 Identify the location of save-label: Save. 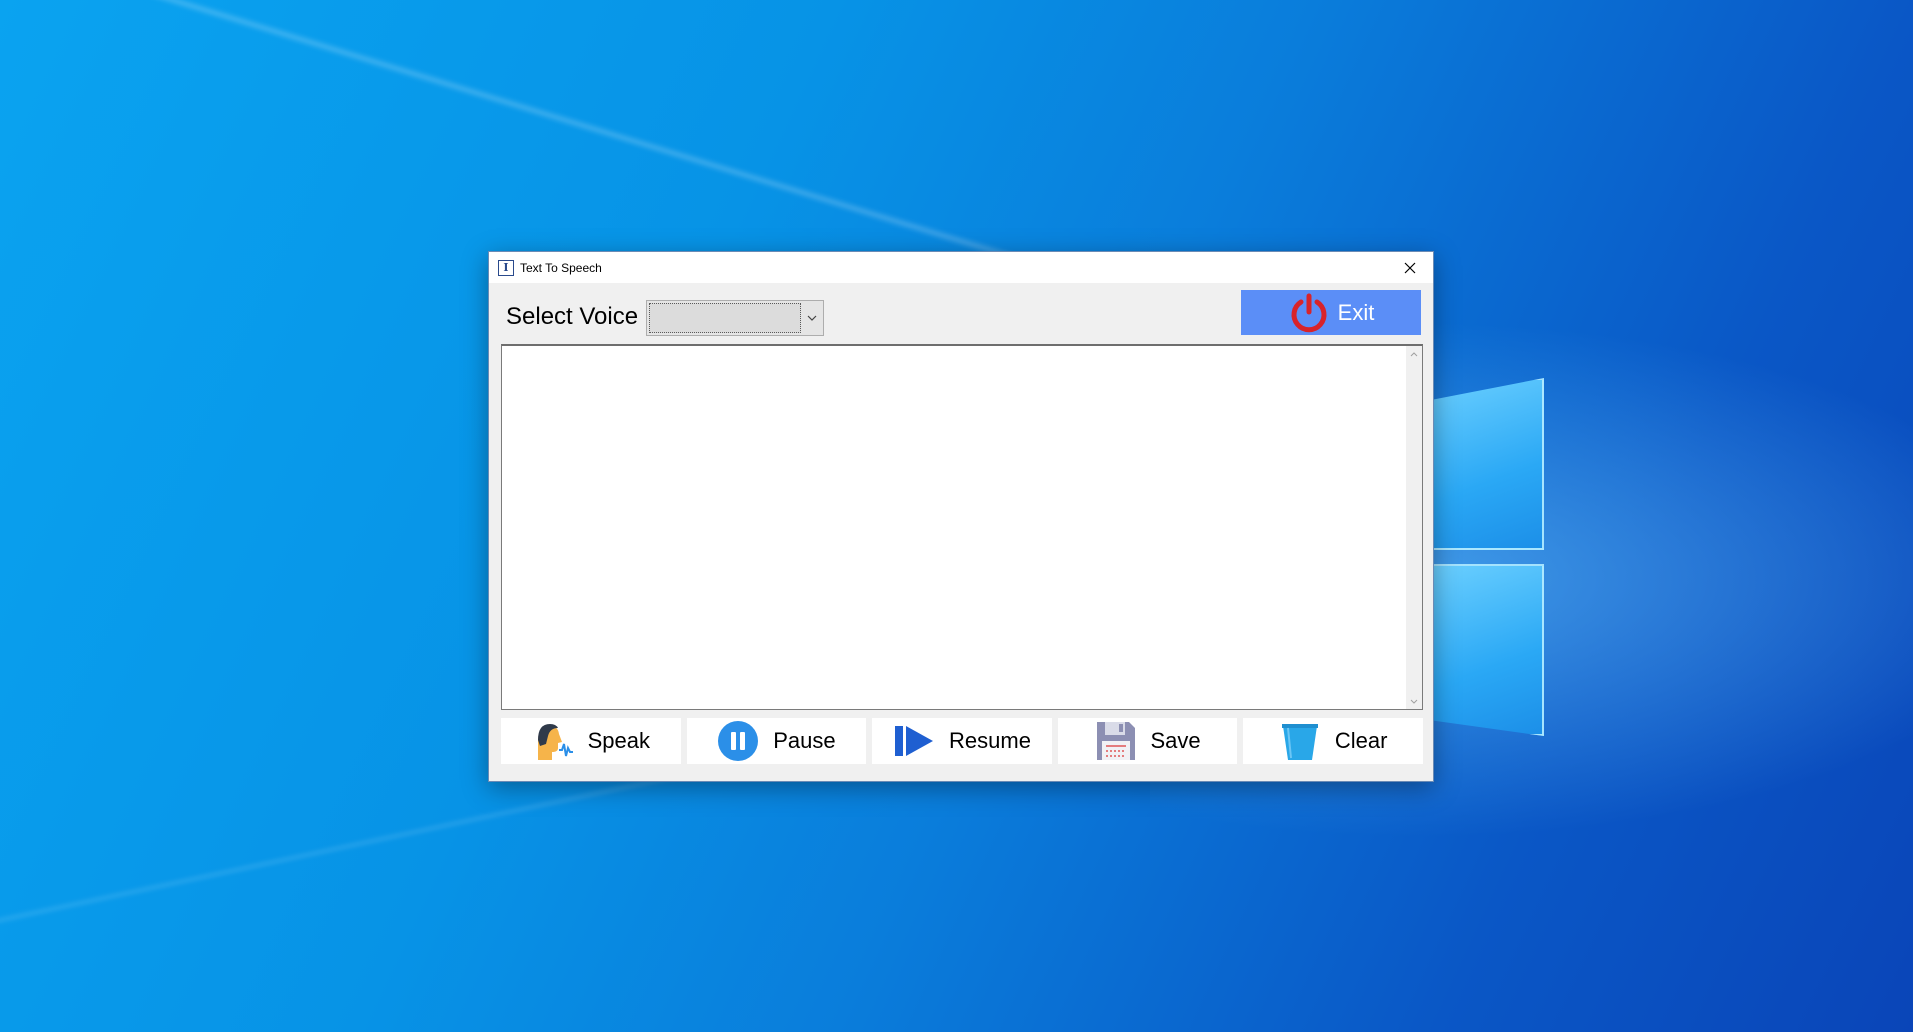
(1175, 740).